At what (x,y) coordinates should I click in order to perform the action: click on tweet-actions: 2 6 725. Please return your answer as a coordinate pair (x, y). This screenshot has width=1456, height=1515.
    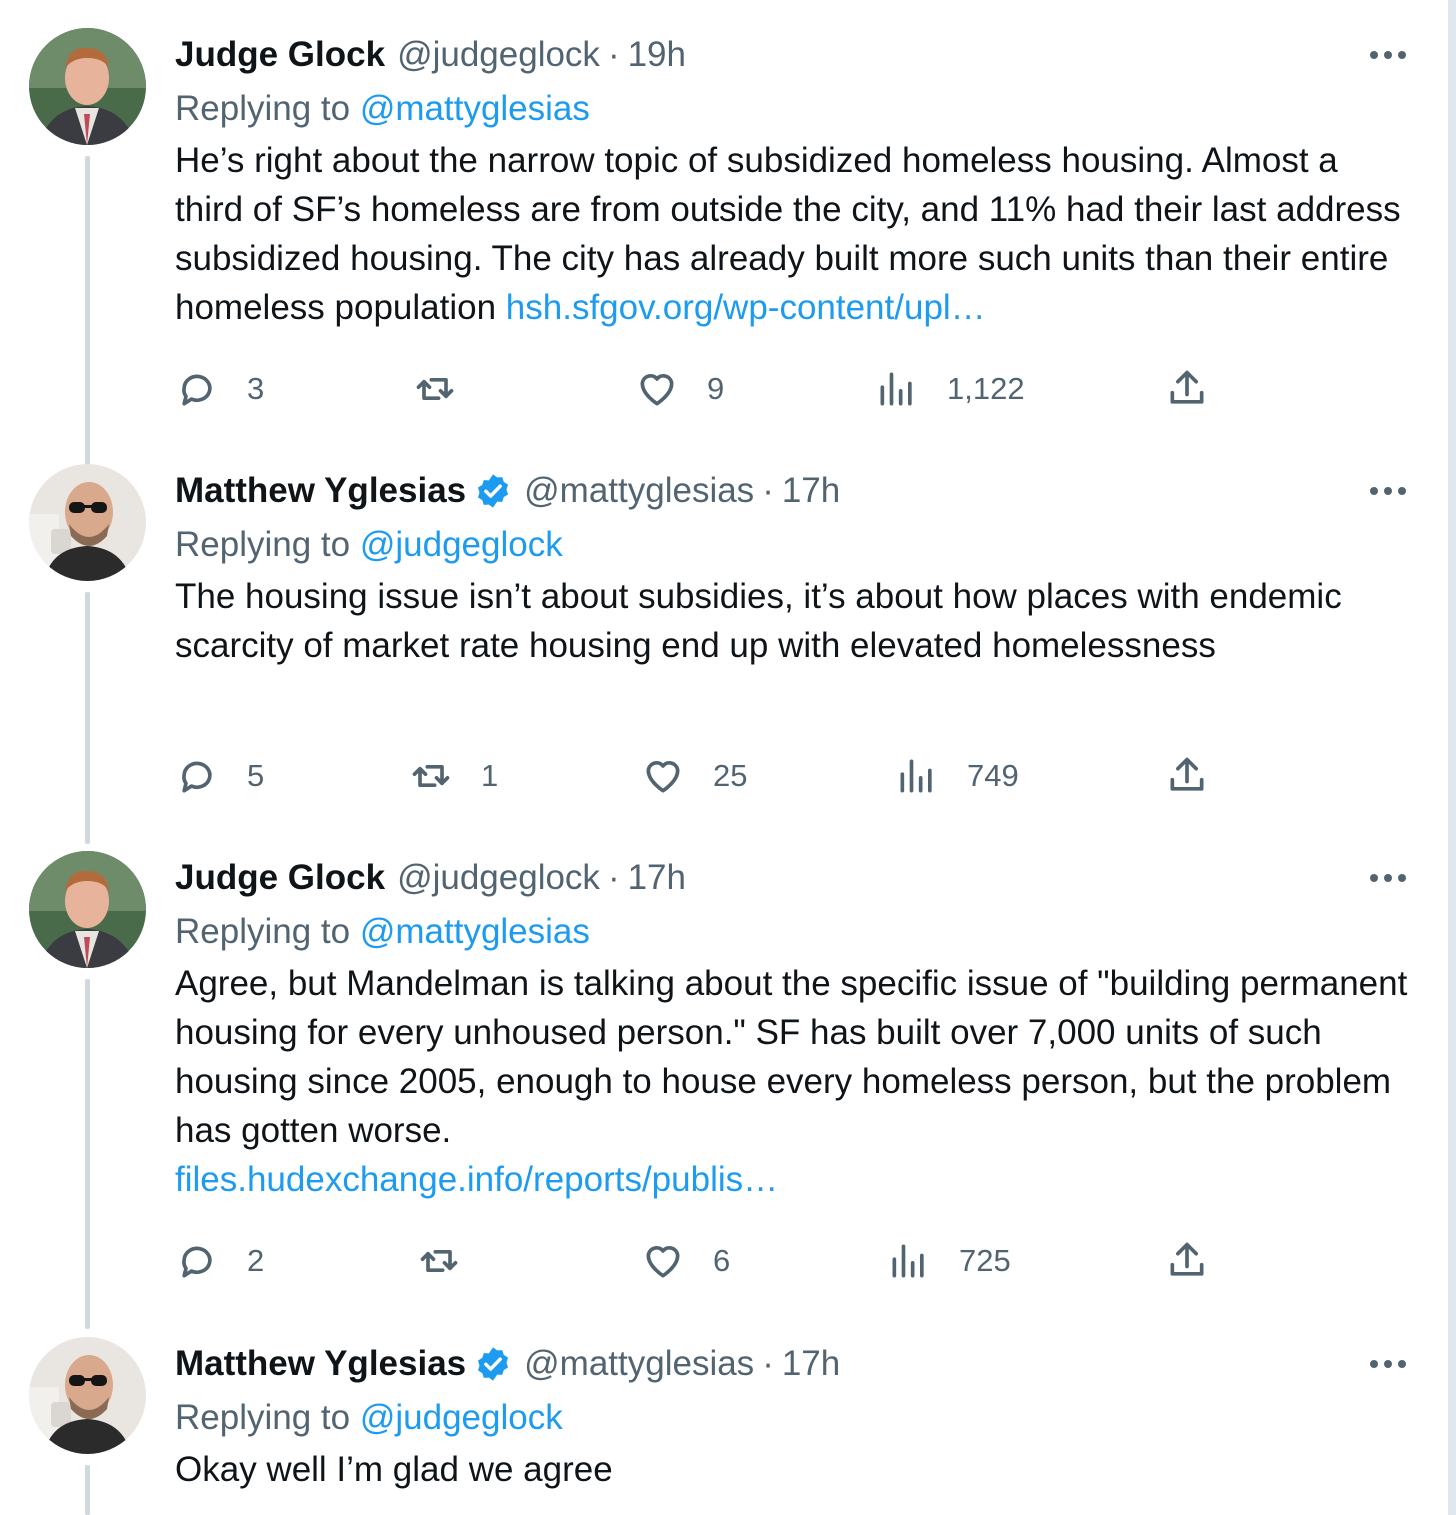
    Looking at the image, I should click on (705, 1261).